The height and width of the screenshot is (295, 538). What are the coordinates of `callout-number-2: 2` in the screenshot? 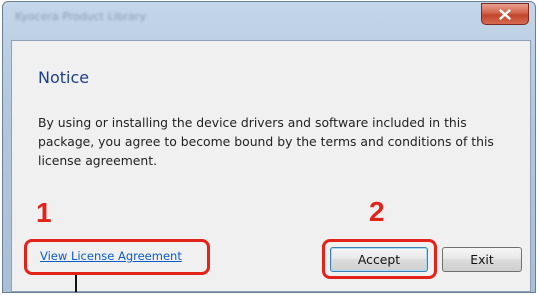 It's located at (377, 211).